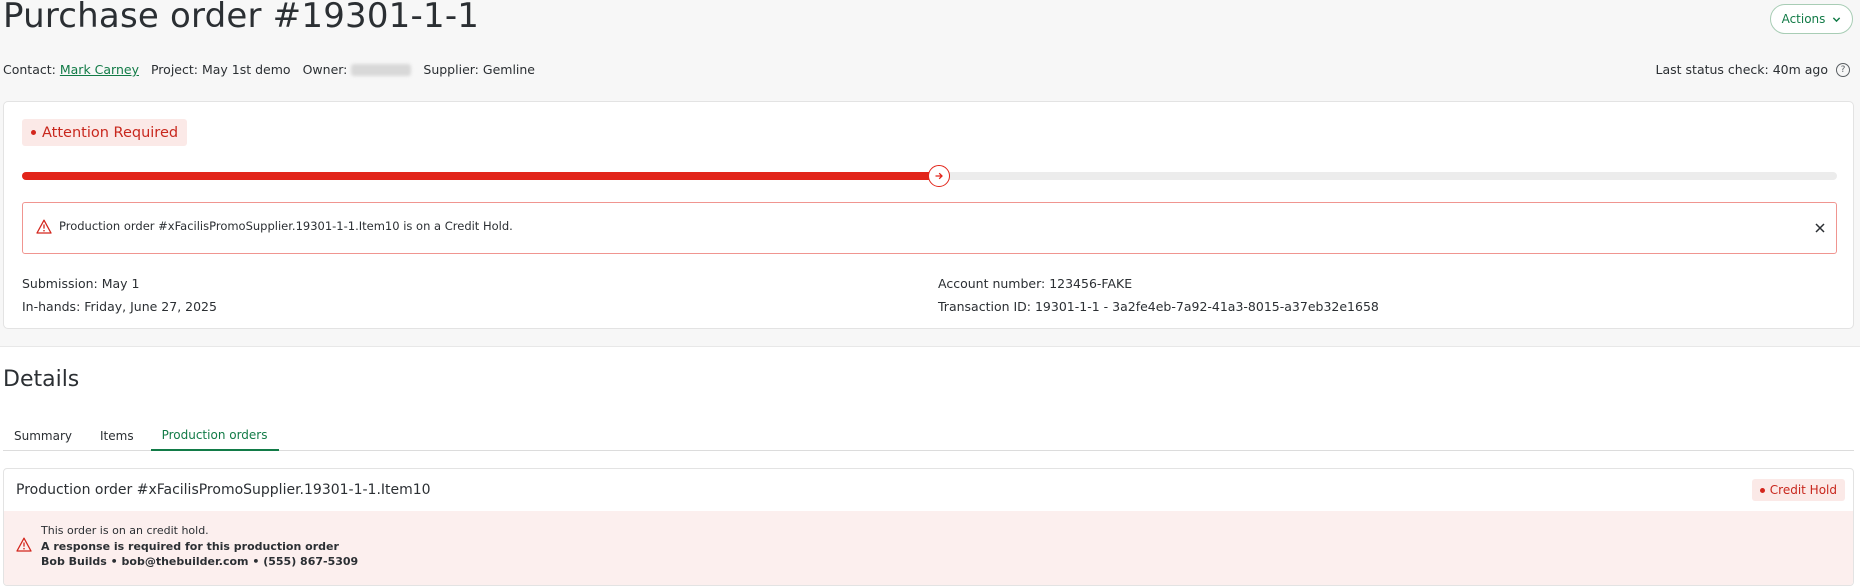 This screenshot has width=1860, height=588. I want to click on credit-hold-badge: Credit Hold, so click(1798, 490).